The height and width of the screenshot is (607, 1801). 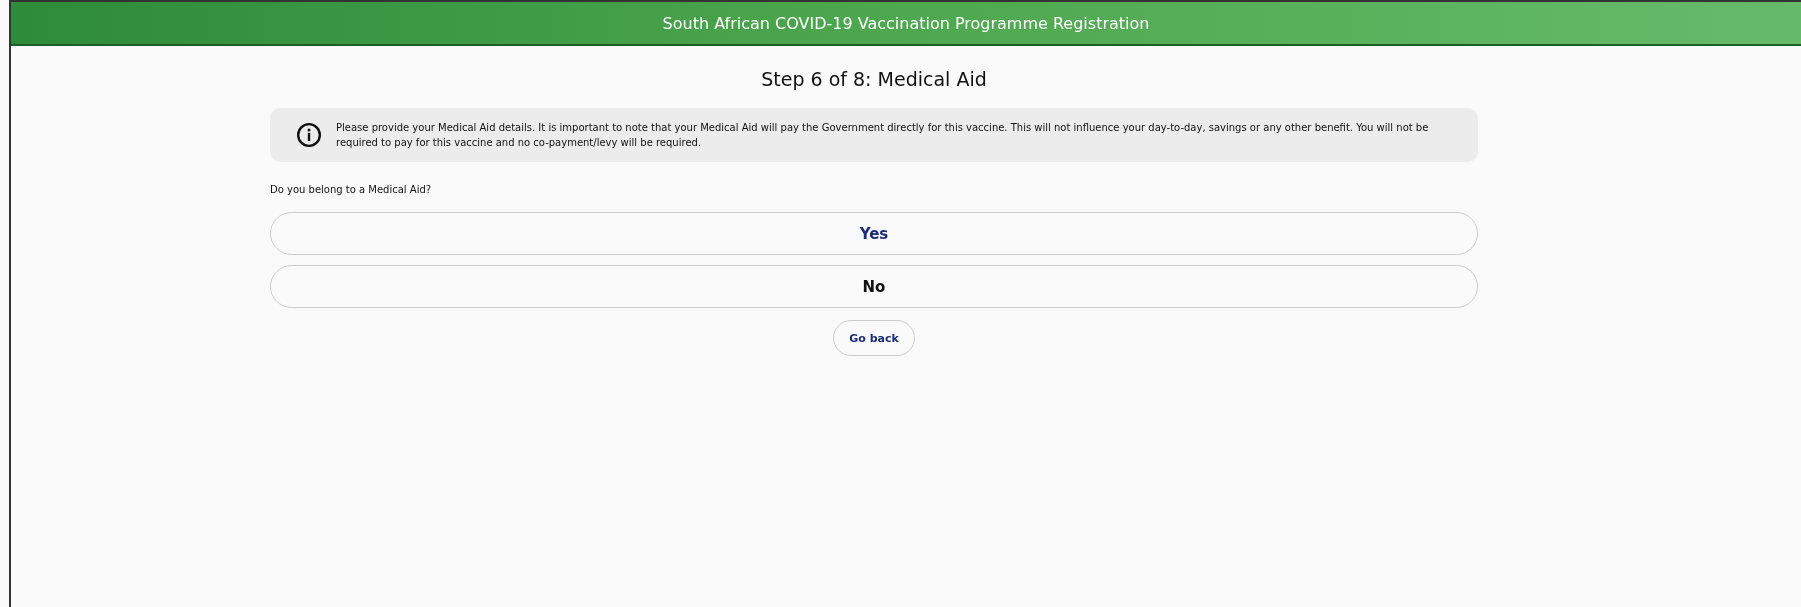 What do you see at coordinates (883, 135) in the screenshot?
I see `info-text: Please provide your Medical Aid details. It is important to note that your Medical Aid will pay the Government directly for this vaccine. This will not influence your day-to-day, savings or any other benefit. You will not be required to pay for this vaccine and no co-payment/levy will be required.` at bounding box center [883, 135].